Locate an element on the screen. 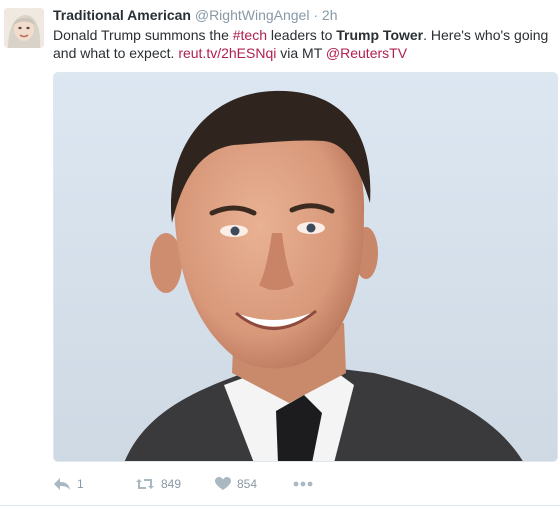 This screenshot has width=560, height=509. text-segment: Donald Trump summons the is located at coordinates (143, 35).